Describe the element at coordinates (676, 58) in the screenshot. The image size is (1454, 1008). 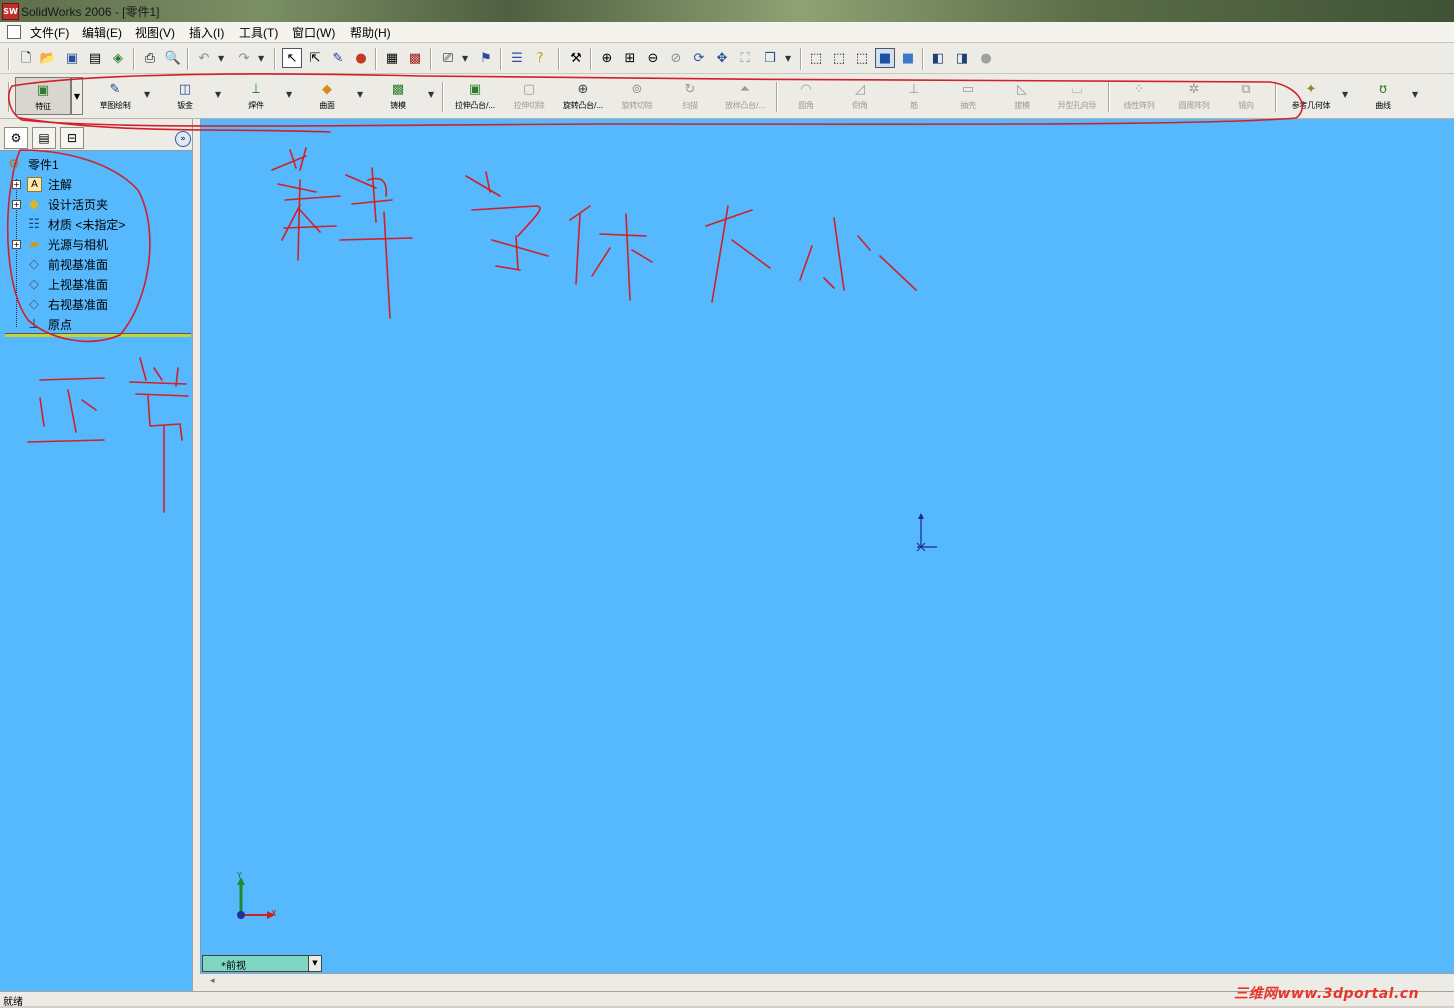
I see `zoom-selection-icon: ⊘` at that location.